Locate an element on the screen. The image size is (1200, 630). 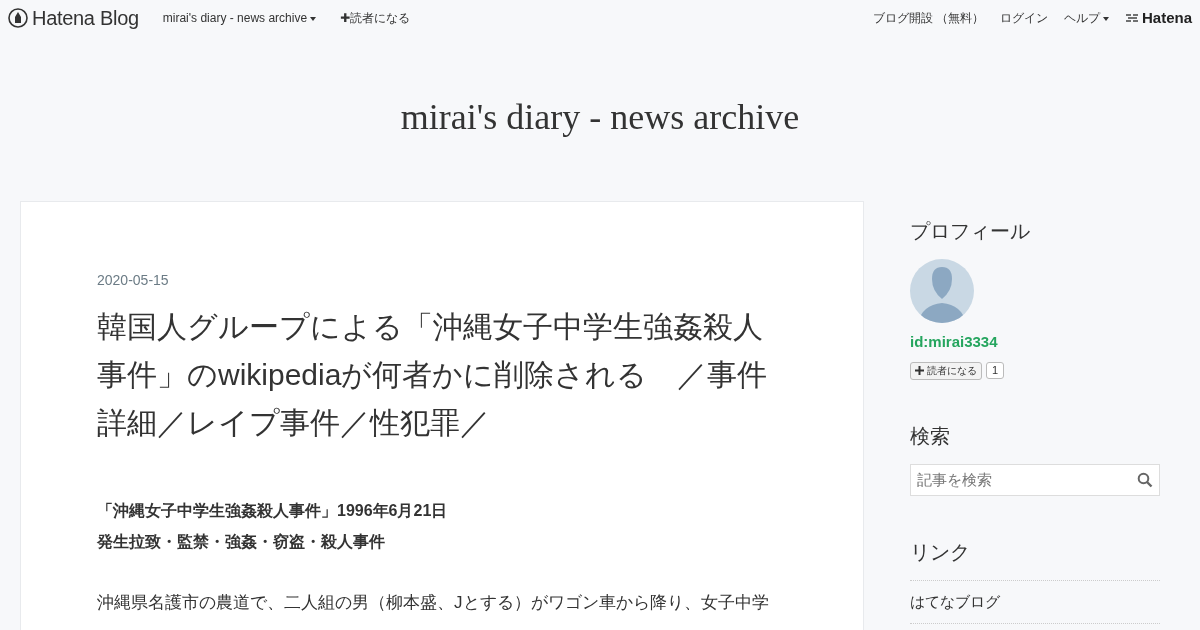
subscribe-button: 読者になる is located at coordinates (946, 370).